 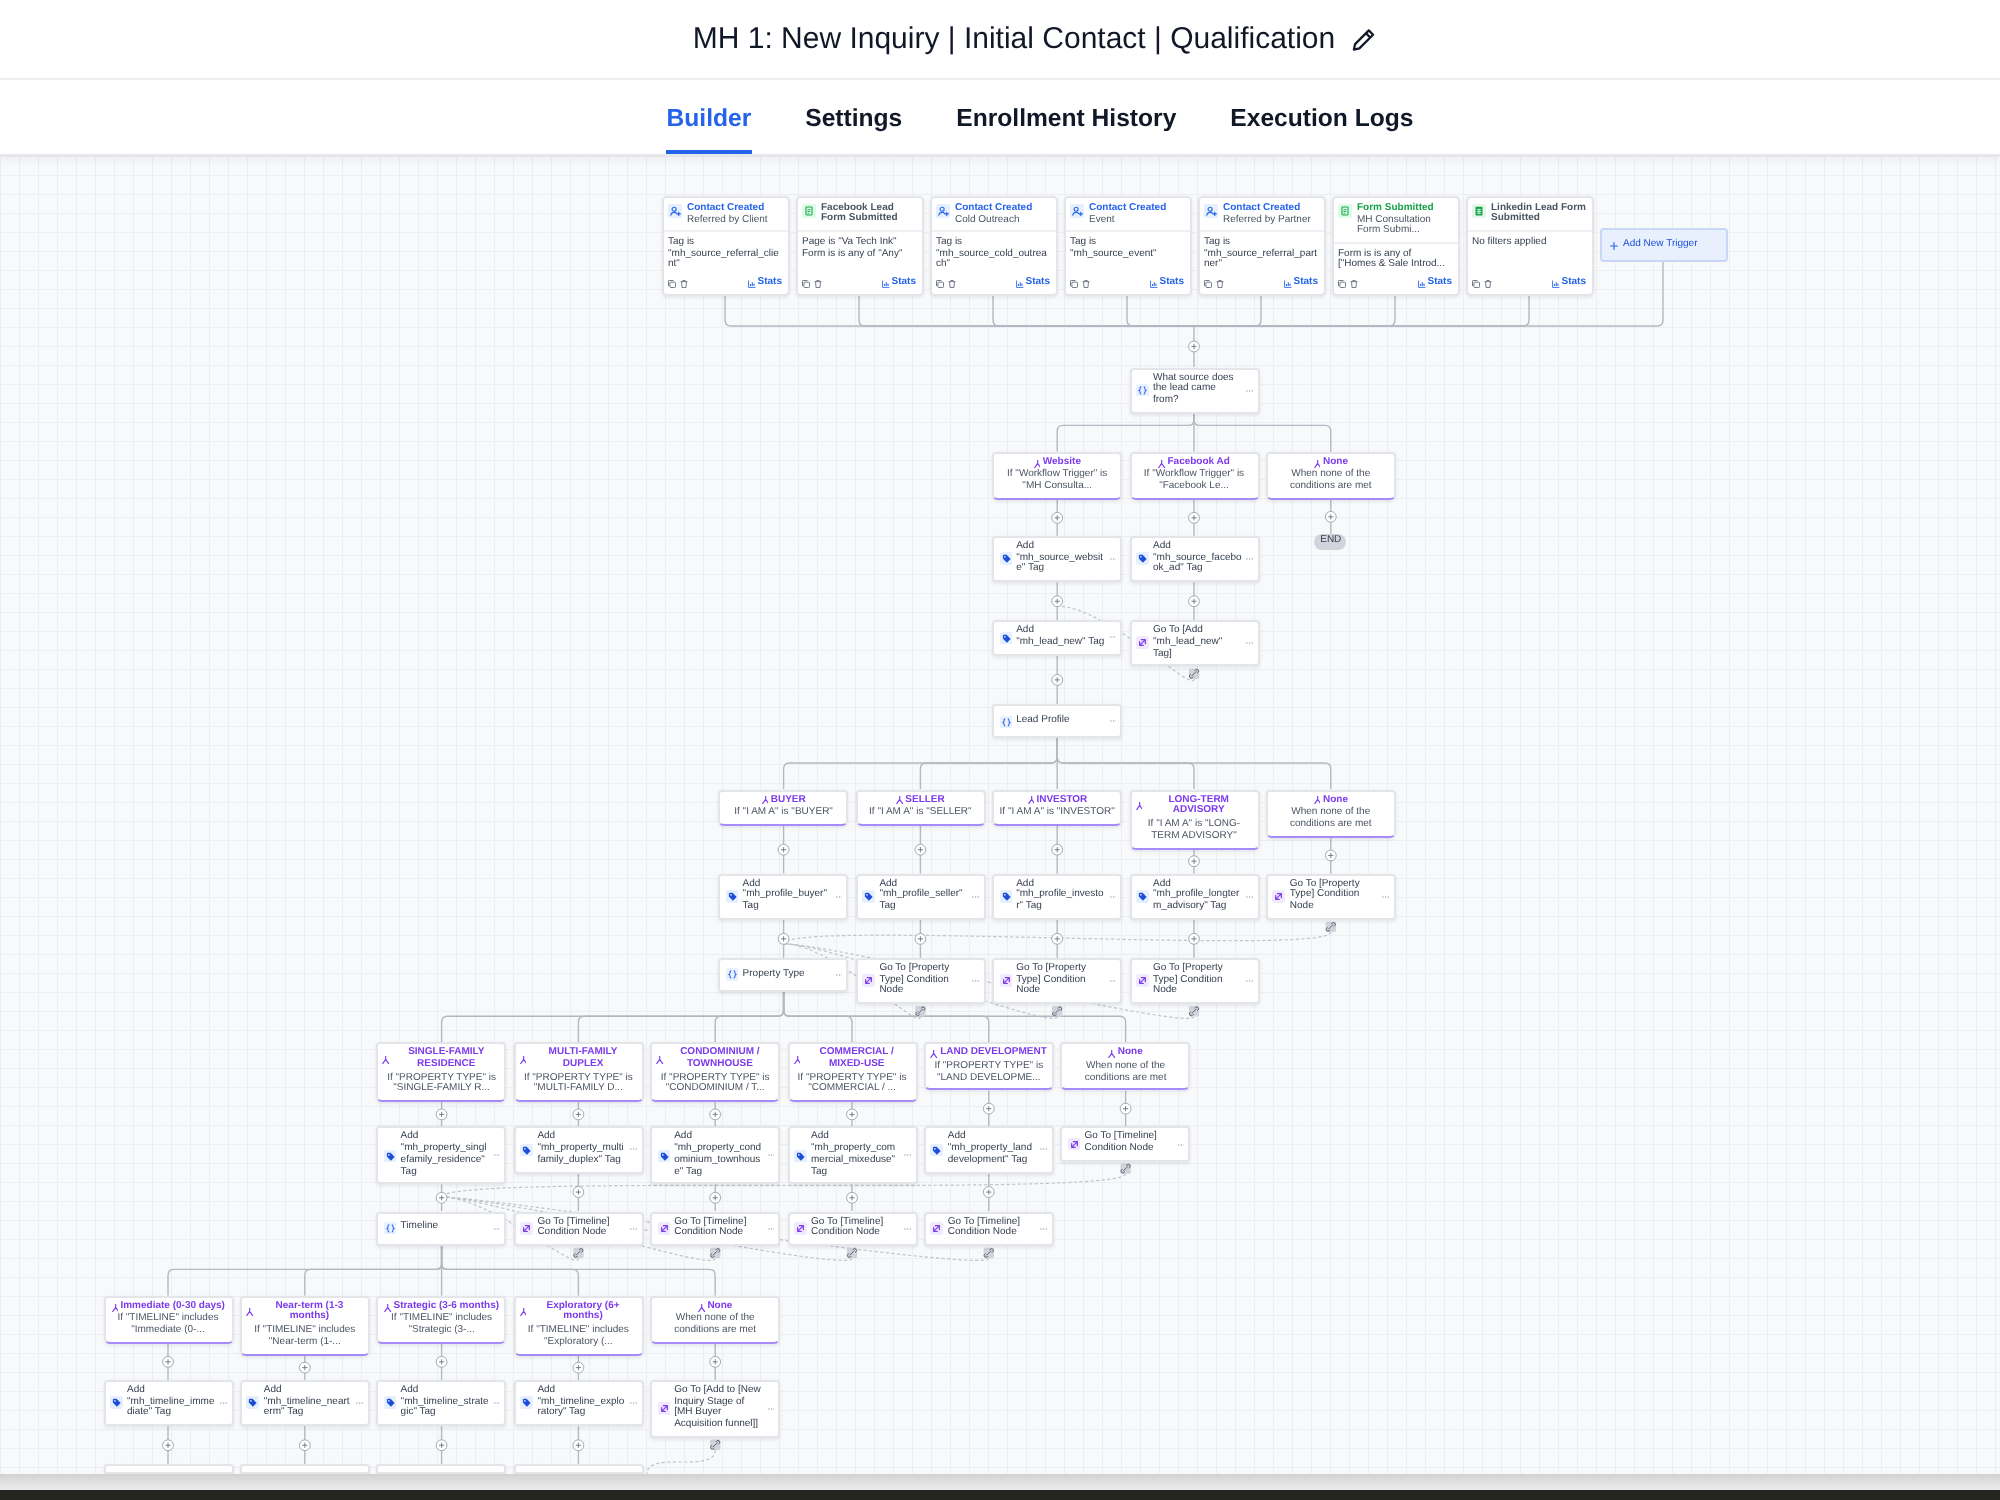 I want to click on tab: Enrollment History, so click(x=1066, y=117).